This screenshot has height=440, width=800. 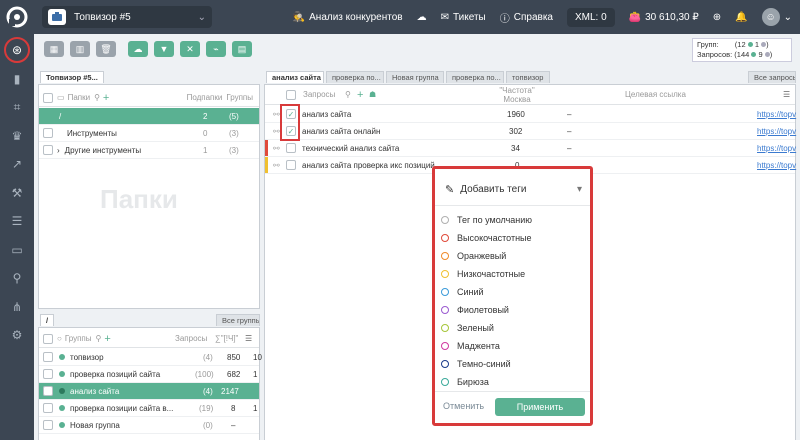 What do you see at coordinates (530, 114) in the screenshot?
I see `query-row: ⚯ ✓ анализ сайта 1960 – https://topv` at bounding box center [530, 114].